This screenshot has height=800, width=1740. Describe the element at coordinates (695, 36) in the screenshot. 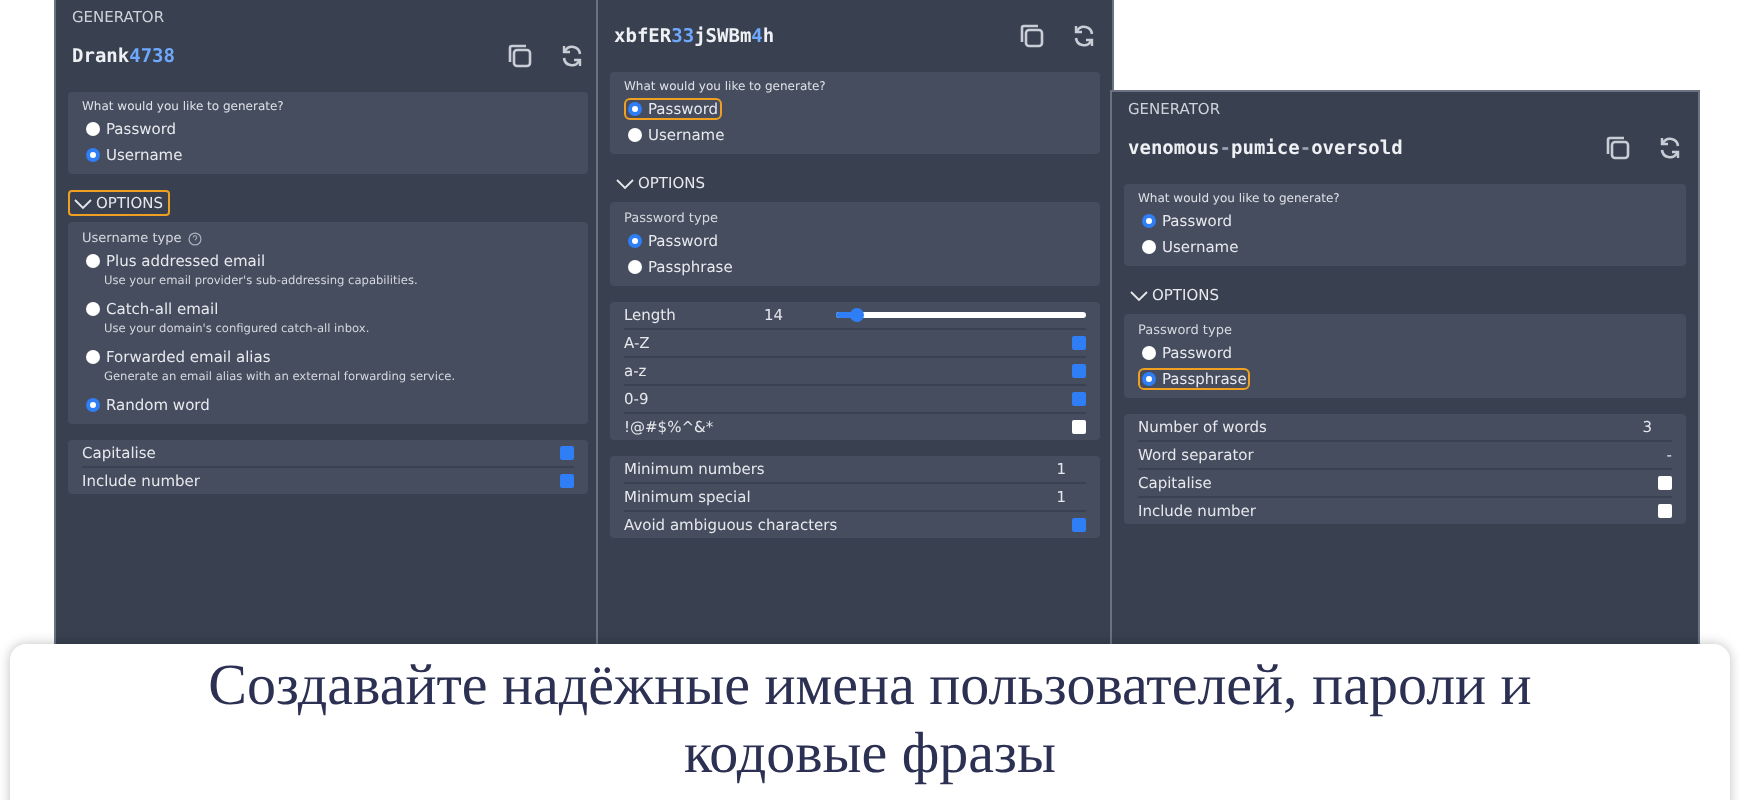

I see `generated-value: xbfER33jSWBm4h` at that location.